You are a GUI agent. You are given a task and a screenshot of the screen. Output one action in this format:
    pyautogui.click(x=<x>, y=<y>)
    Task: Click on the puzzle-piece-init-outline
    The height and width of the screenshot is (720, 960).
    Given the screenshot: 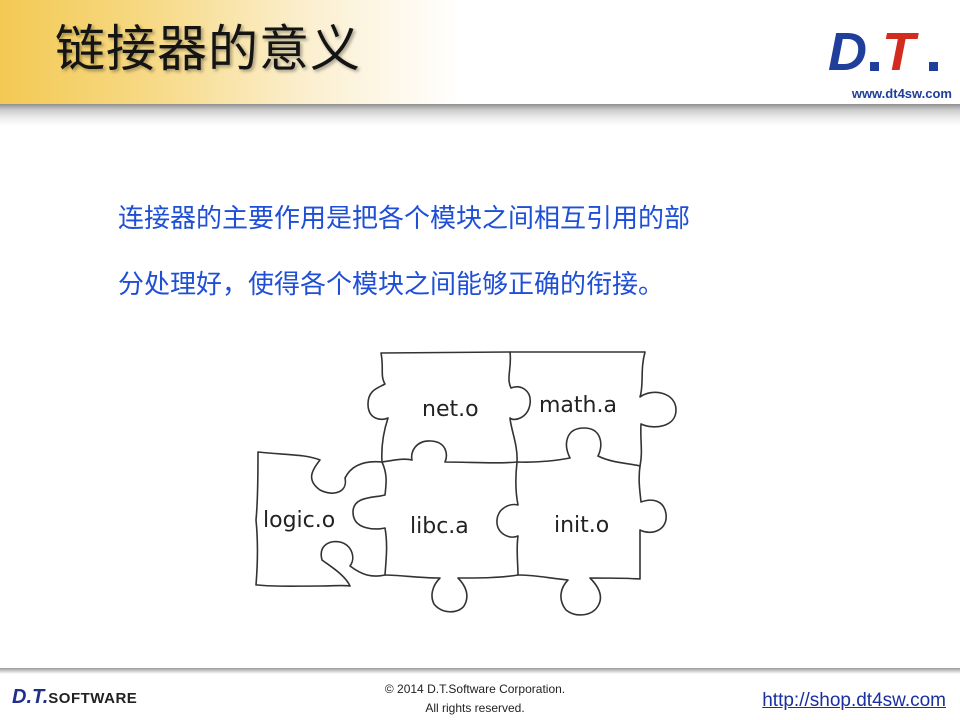 What is the action you would take?
    pyautogui.click(x=592, y=540)
    